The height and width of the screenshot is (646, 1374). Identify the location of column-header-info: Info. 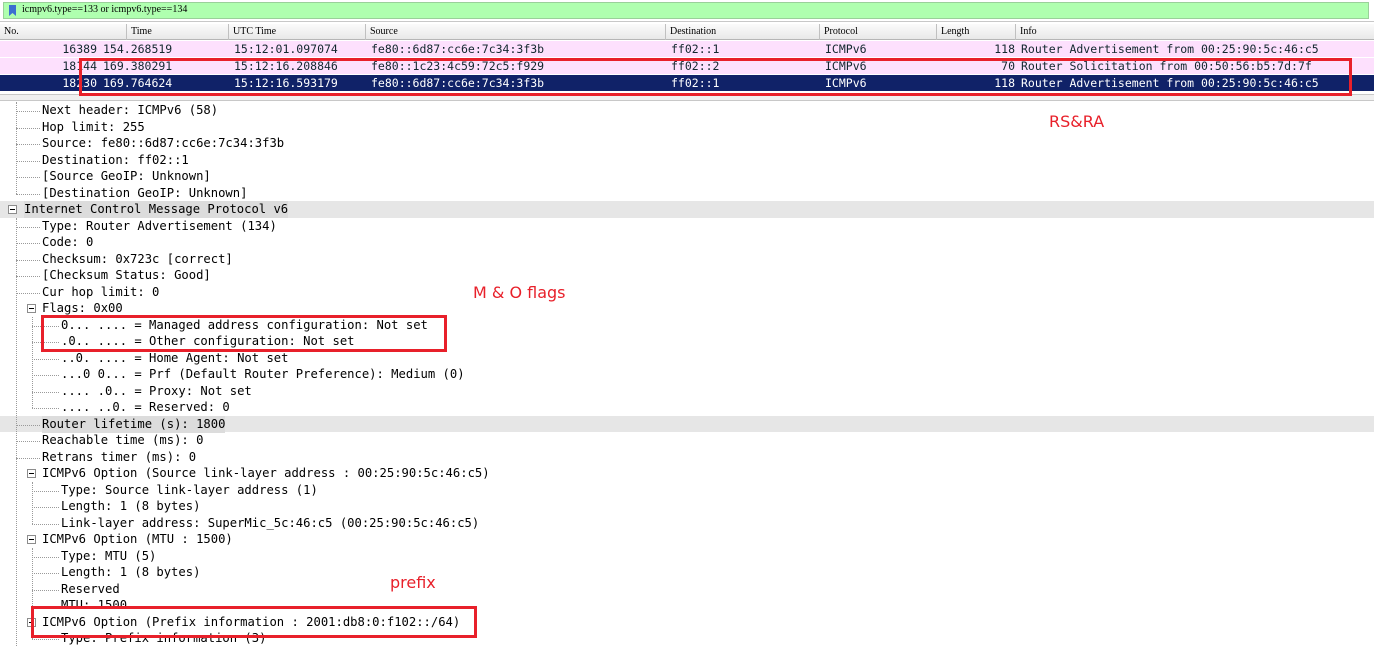
(1195, 32).